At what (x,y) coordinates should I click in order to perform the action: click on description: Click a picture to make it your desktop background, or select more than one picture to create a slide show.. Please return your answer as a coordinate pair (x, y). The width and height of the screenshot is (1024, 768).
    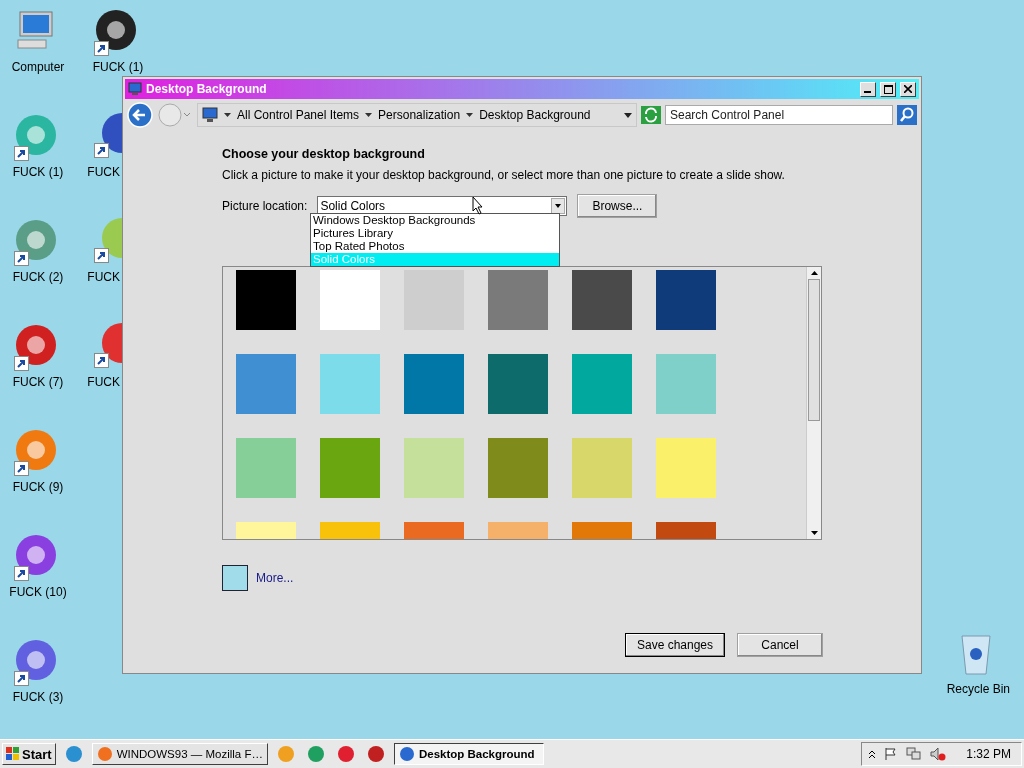
    Looking at the image, I should click on (504, 175).